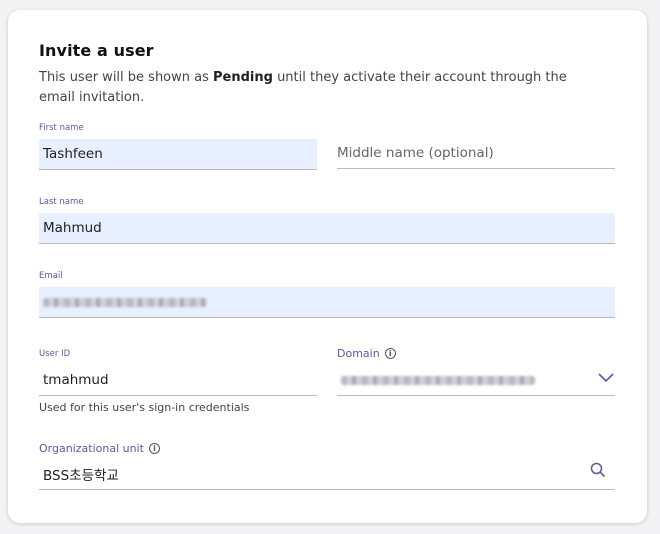  I want to click on first-name-field: Tashfeen, so click(178, 154).